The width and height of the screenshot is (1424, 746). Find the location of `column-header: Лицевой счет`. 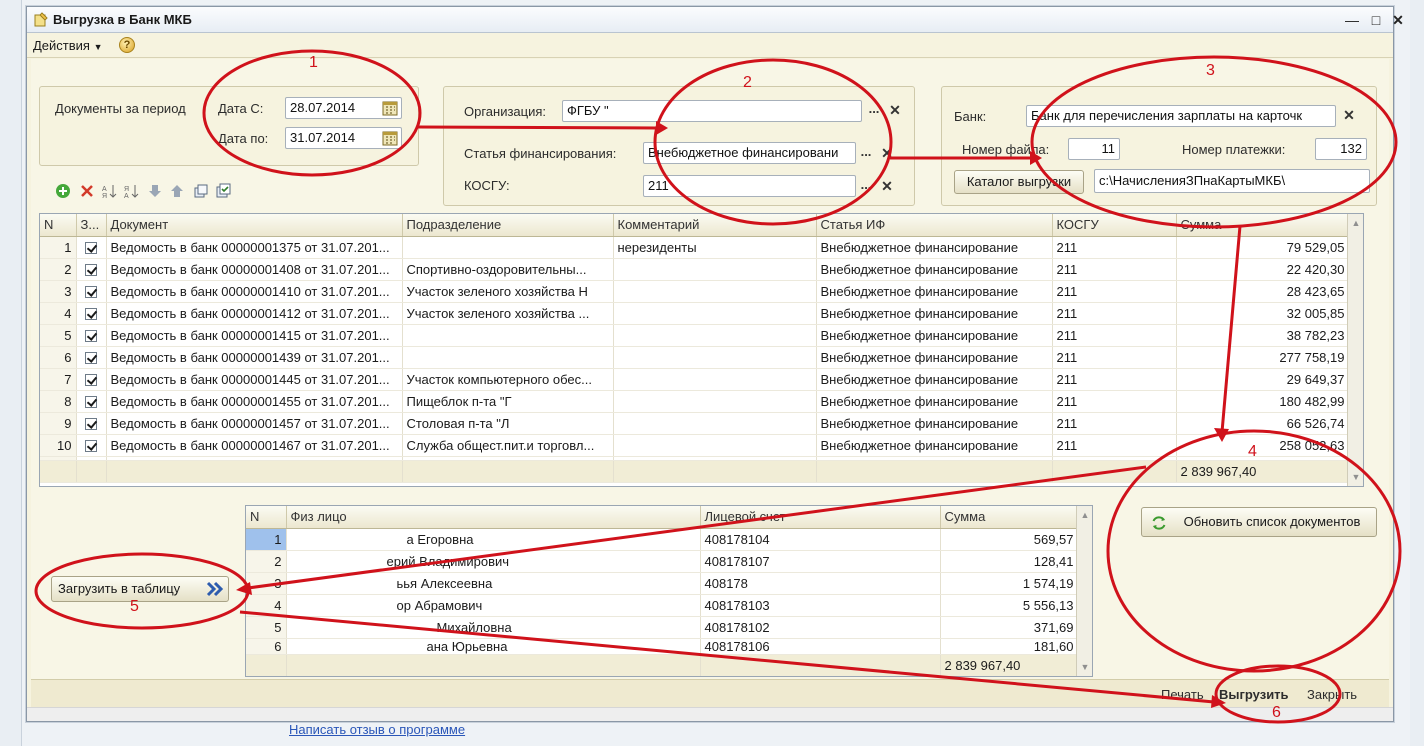

column-header: Лицевой счет is located at coordinates (820, 517).